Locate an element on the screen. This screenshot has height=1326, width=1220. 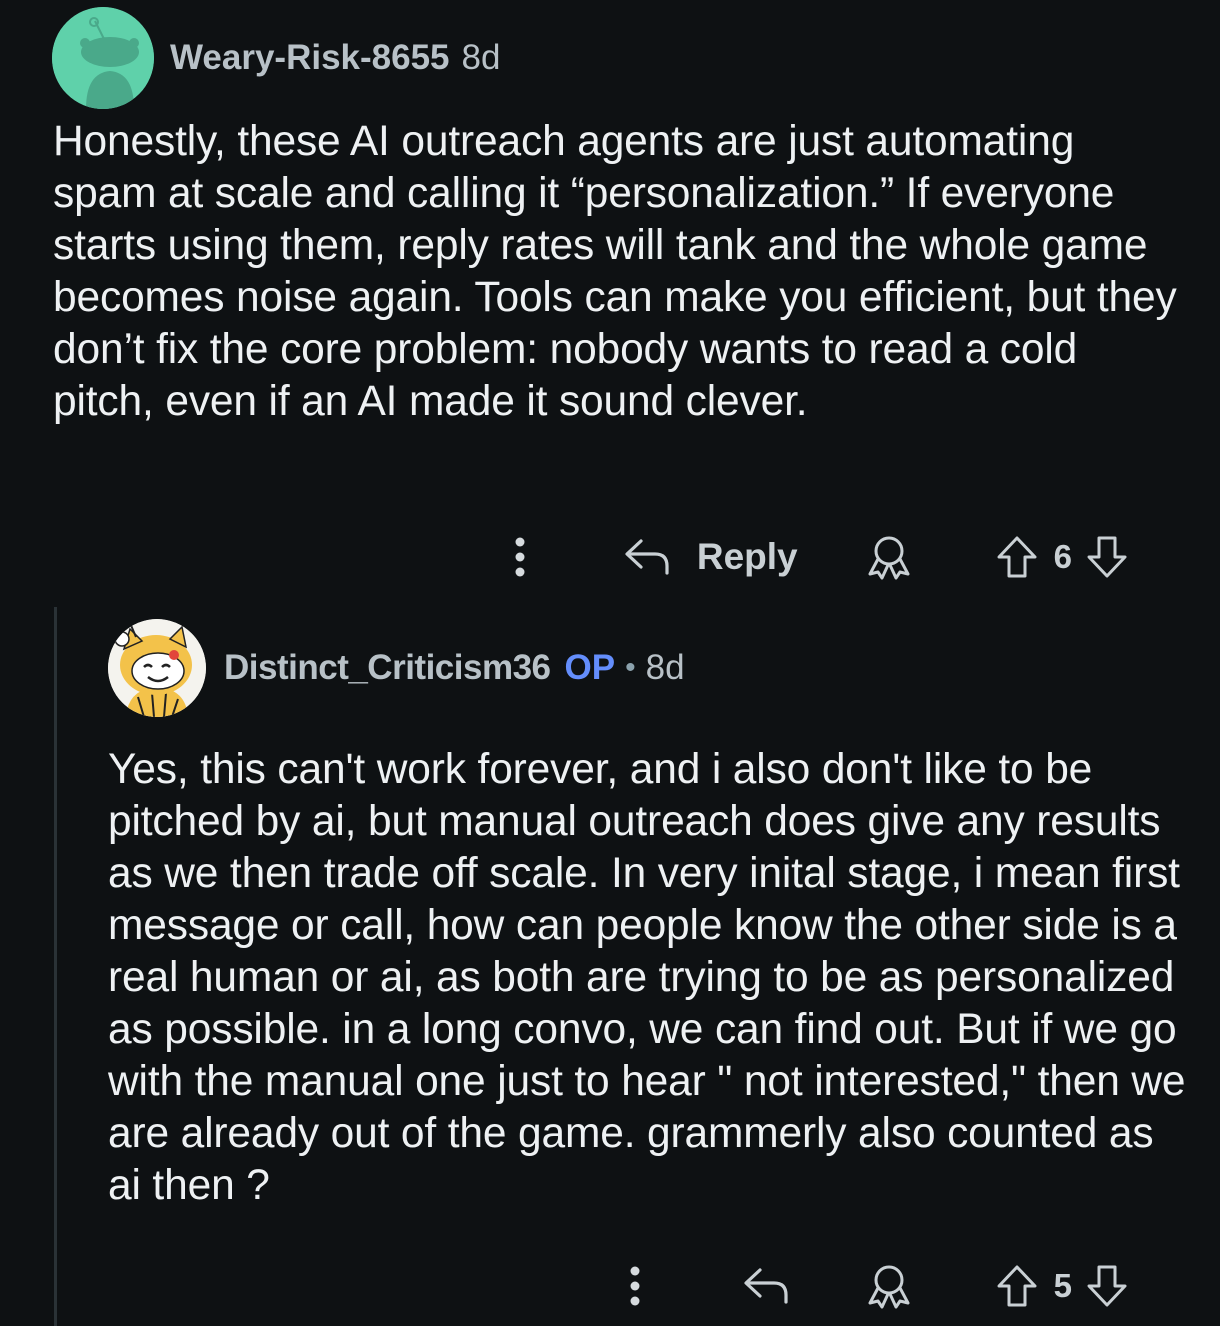
op-badge: OP is located at coordinates (590, 667).